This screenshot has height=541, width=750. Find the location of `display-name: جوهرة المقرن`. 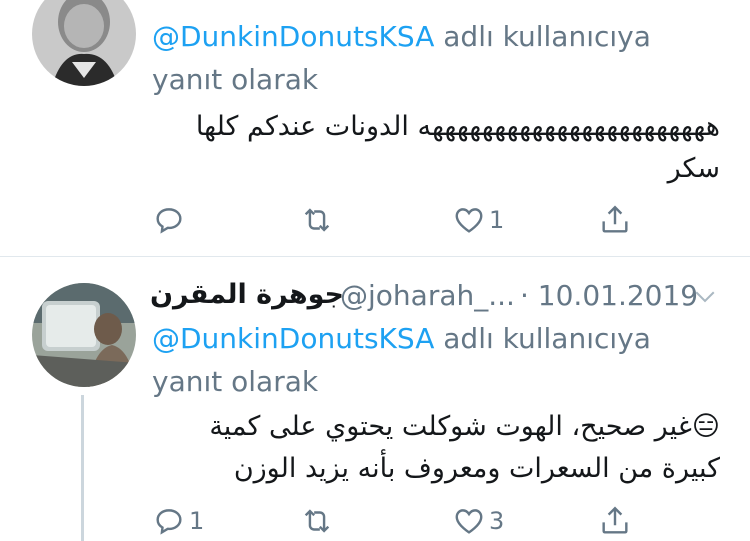

display-name: جوهرة المقرن is located at coordinates (247, 294).